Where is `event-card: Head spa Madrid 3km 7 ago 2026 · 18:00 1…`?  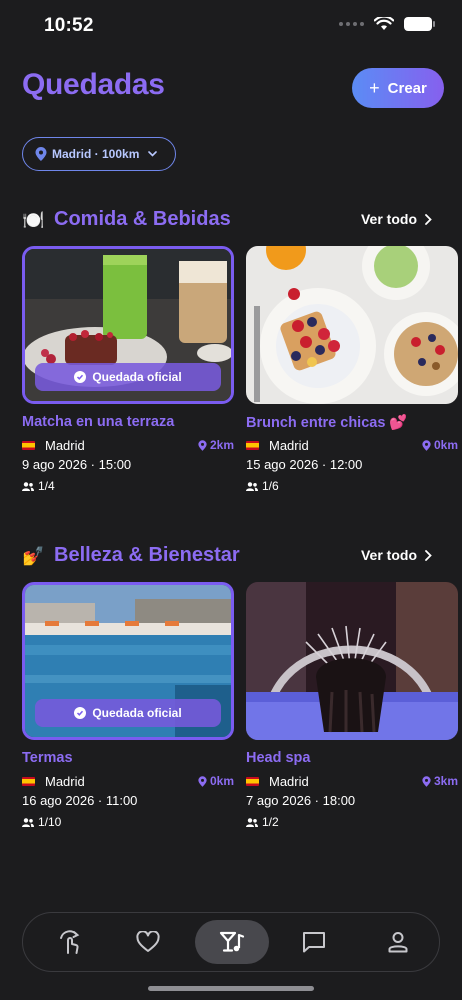 event-card: Head spa Madrid 3km 7 ago 2026 · 18:00 1… is located at coordinates (352, 705).